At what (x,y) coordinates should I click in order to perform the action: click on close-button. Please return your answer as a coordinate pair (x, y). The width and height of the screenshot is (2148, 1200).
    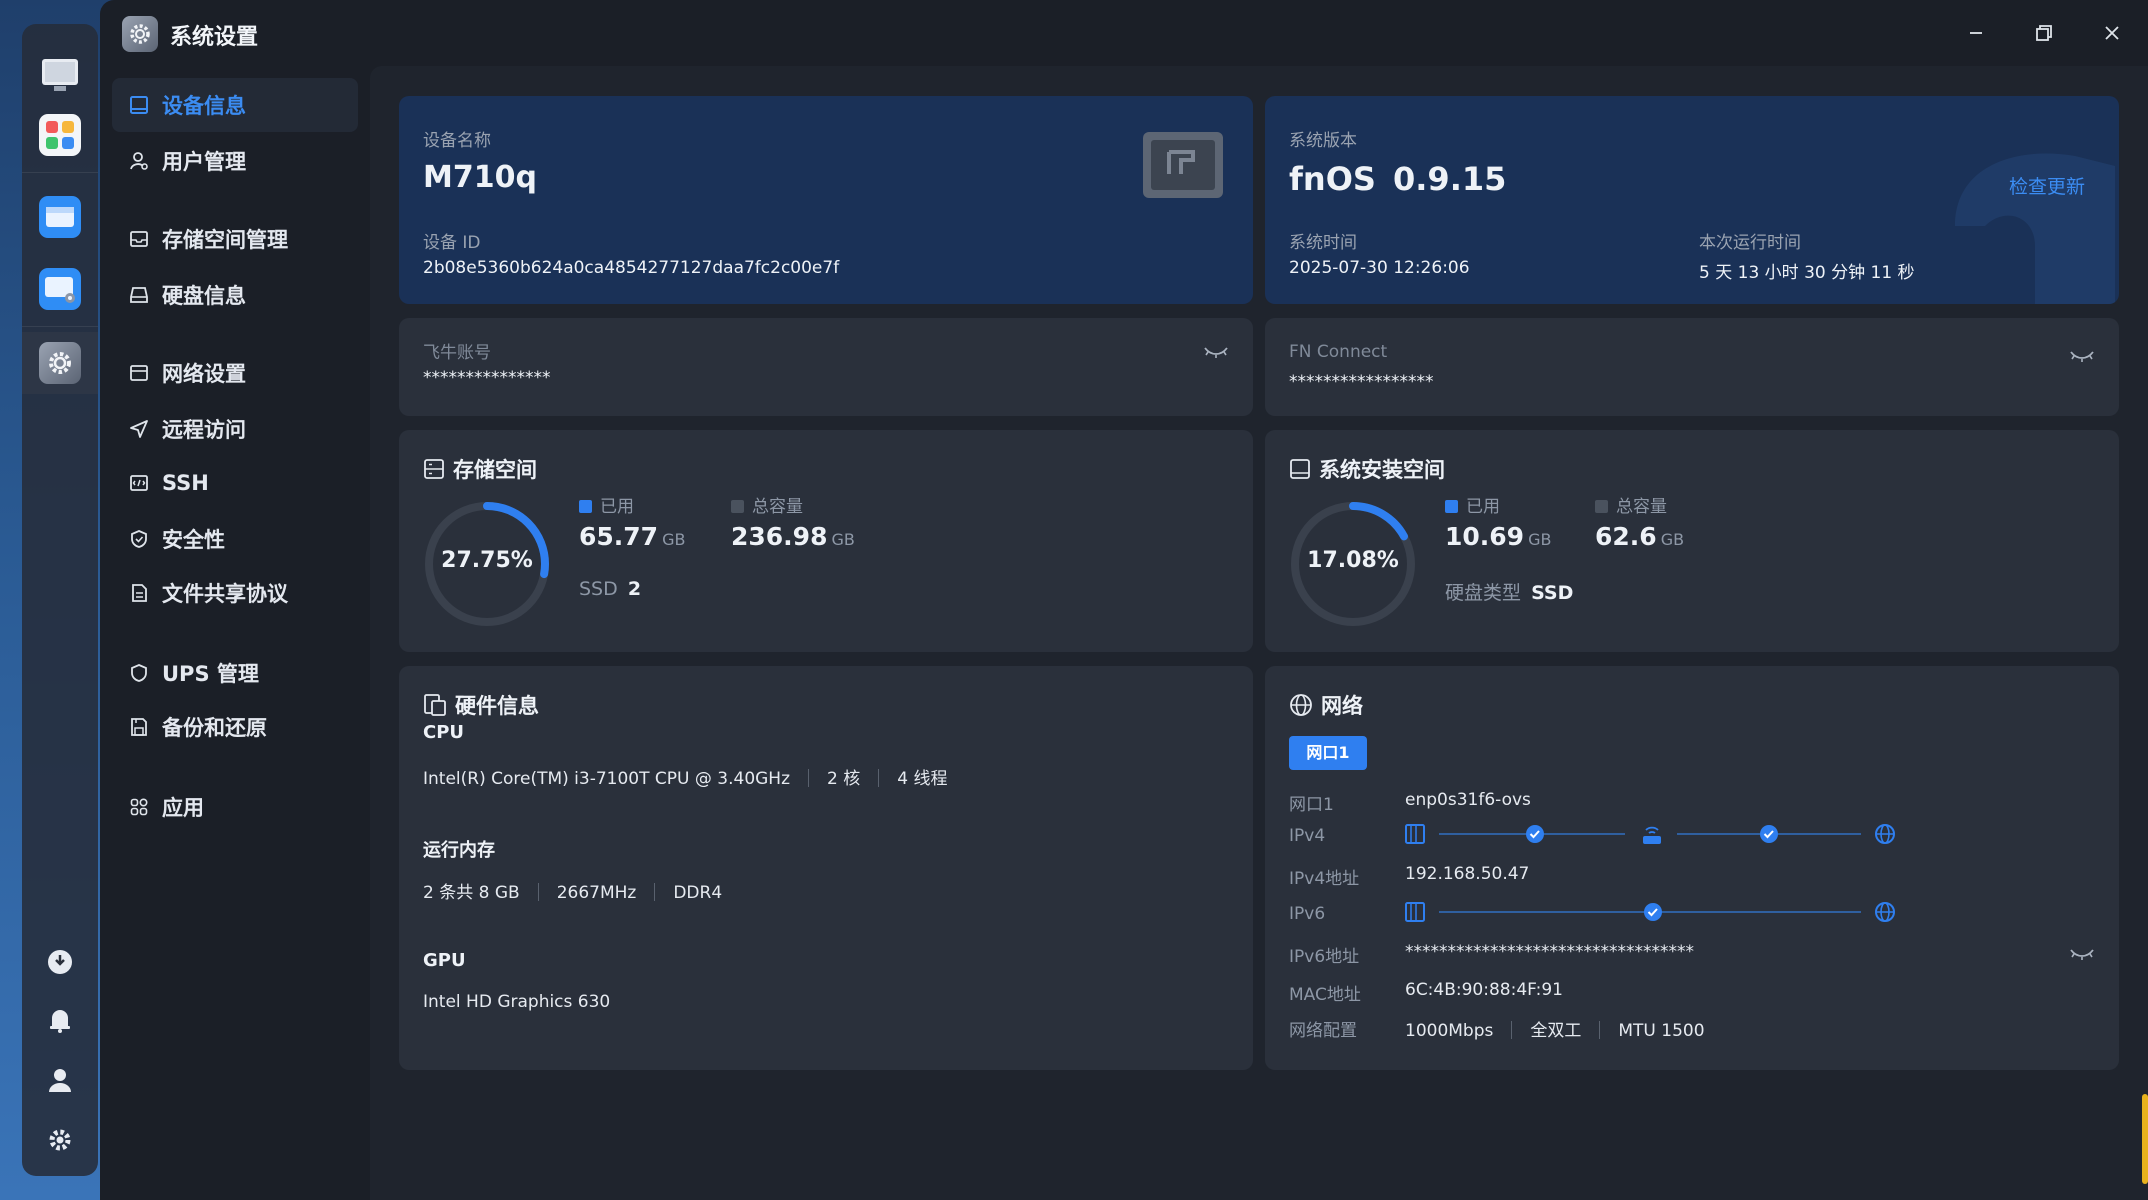
    Looking at the image, I should click on (2112, 33).